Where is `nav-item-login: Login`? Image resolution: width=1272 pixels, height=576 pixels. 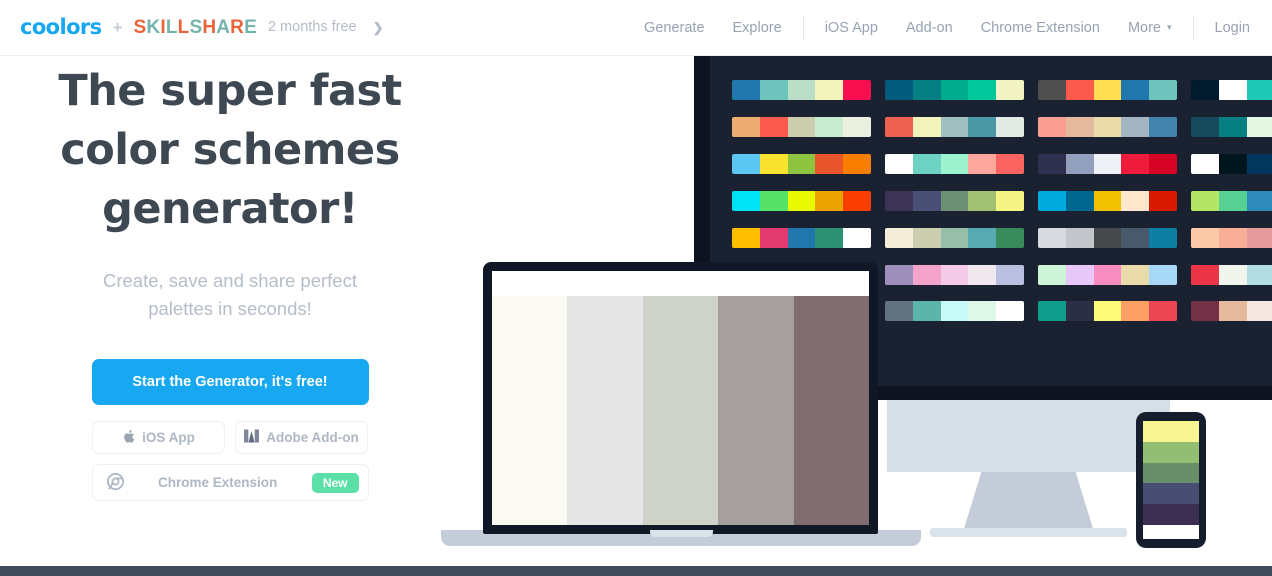 nav-item-login: Login is located at coordinates (1236, 28).